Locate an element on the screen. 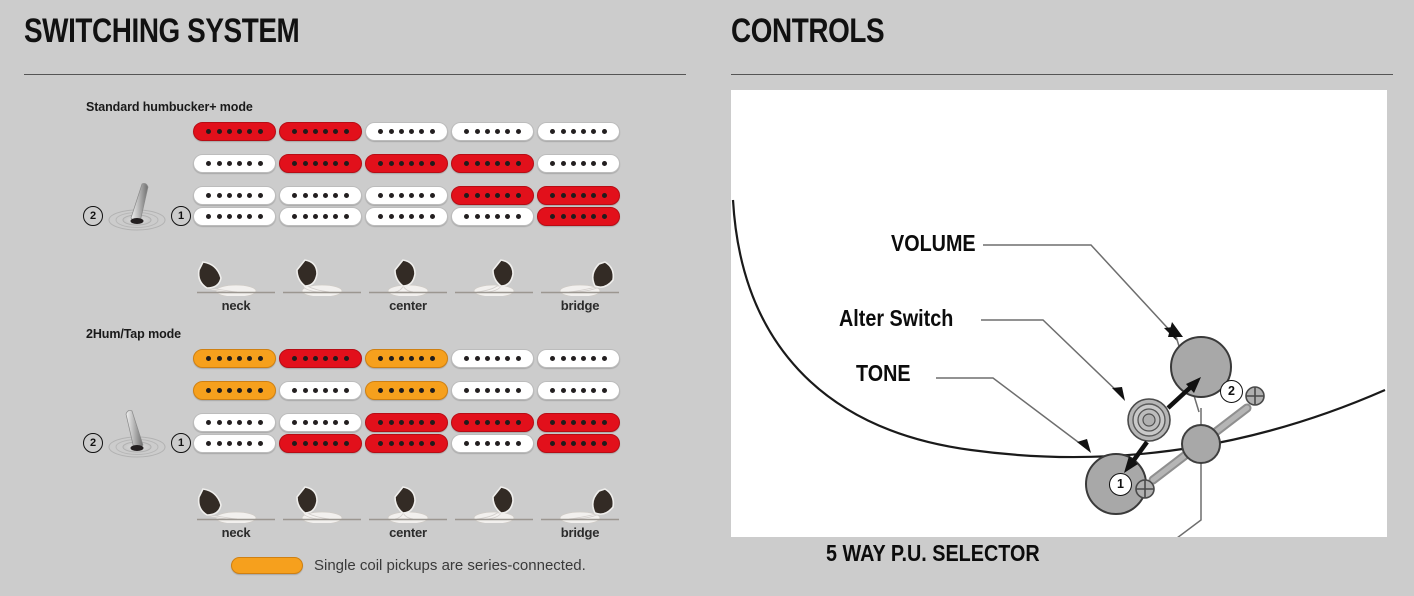  alter-switch-arrowhead is located at coordinates (1118, 394).